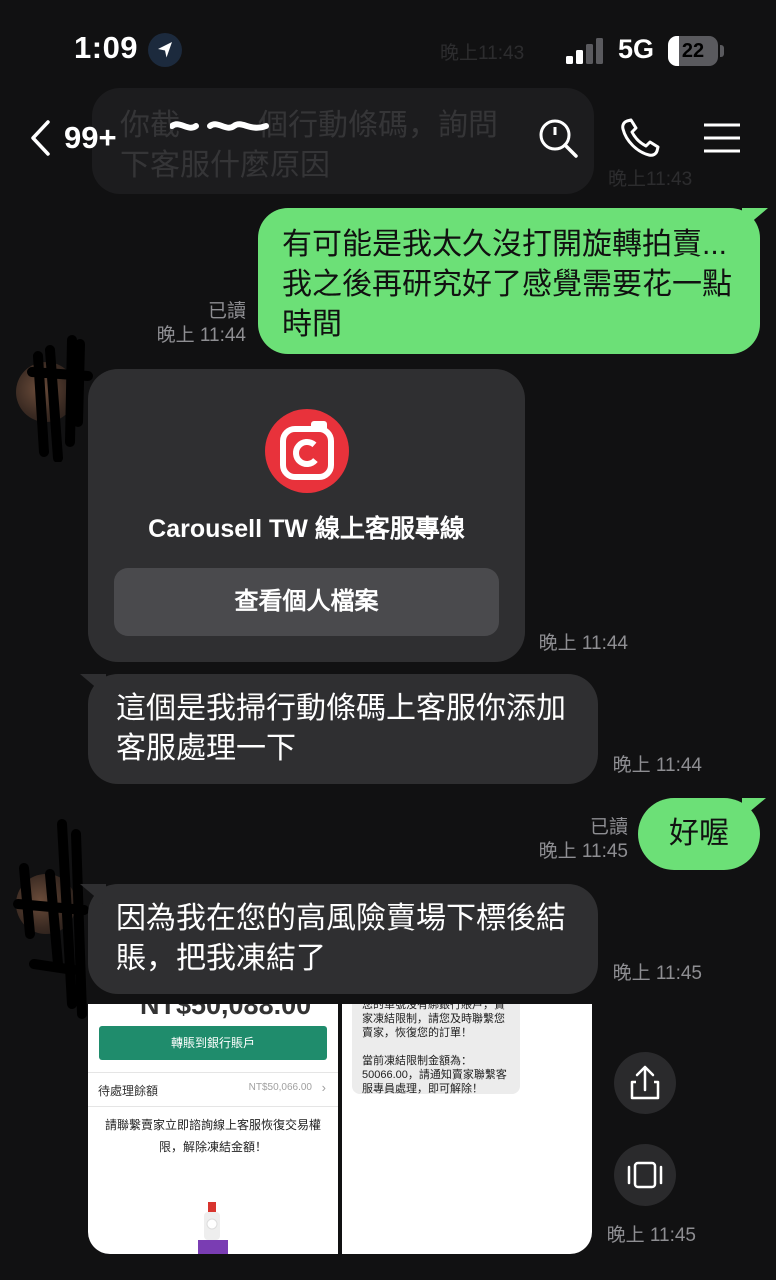 The height and width of the screenshot is (1280, 776). Describe the element at coordinates (212, 1136) in the screenshot. I see `attached-notice: 請聯繫賣家立即諮詢線上客服恢復交易權限，解除凍結金額！` at that location.